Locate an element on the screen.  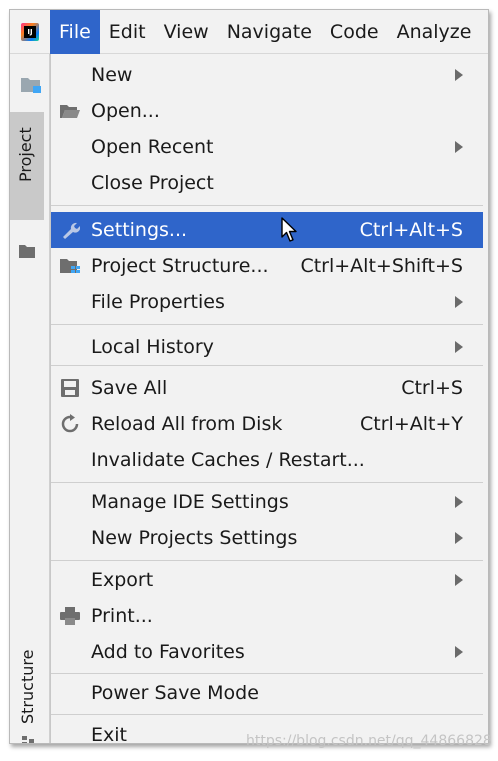
project-folder-toolbar-icon is located at coordinates (31, 85).